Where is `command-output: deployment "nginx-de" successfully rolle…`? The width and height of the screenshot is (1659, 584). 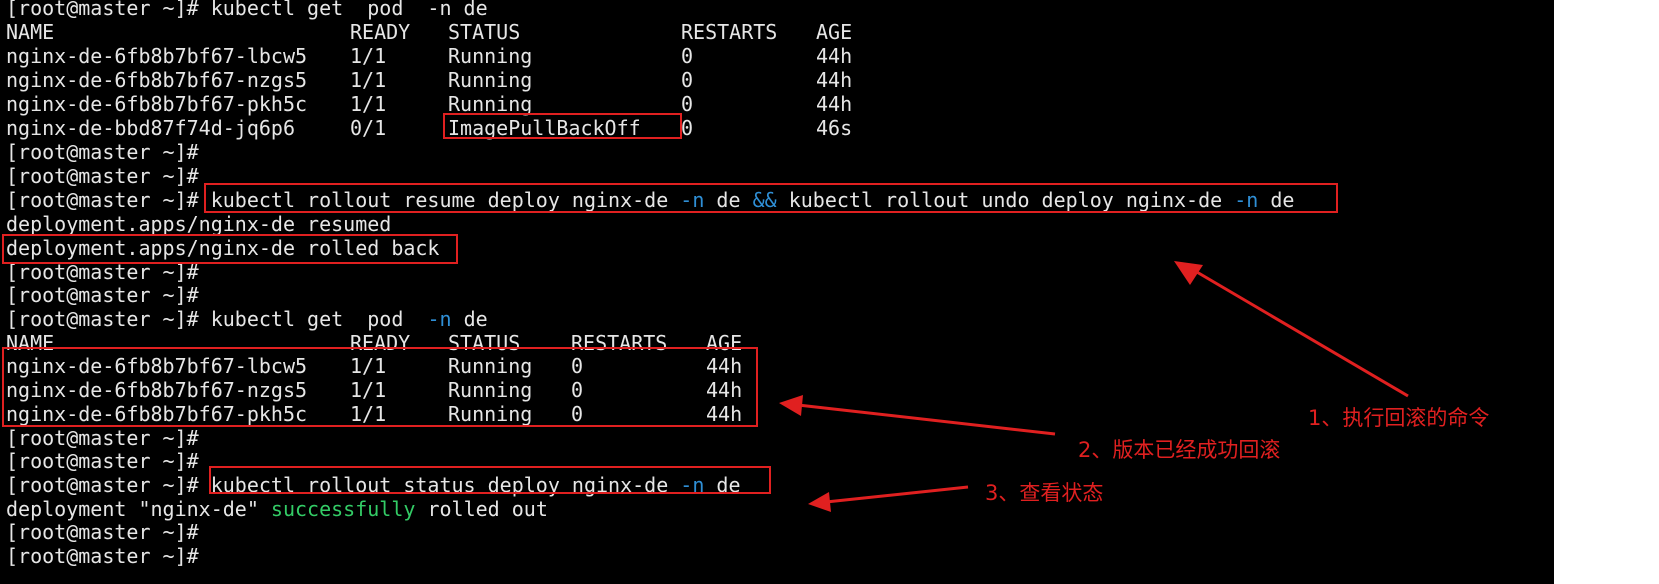 command-output: deployment "nginx-de" successfully rolle… is located at coordinates (277, 509).